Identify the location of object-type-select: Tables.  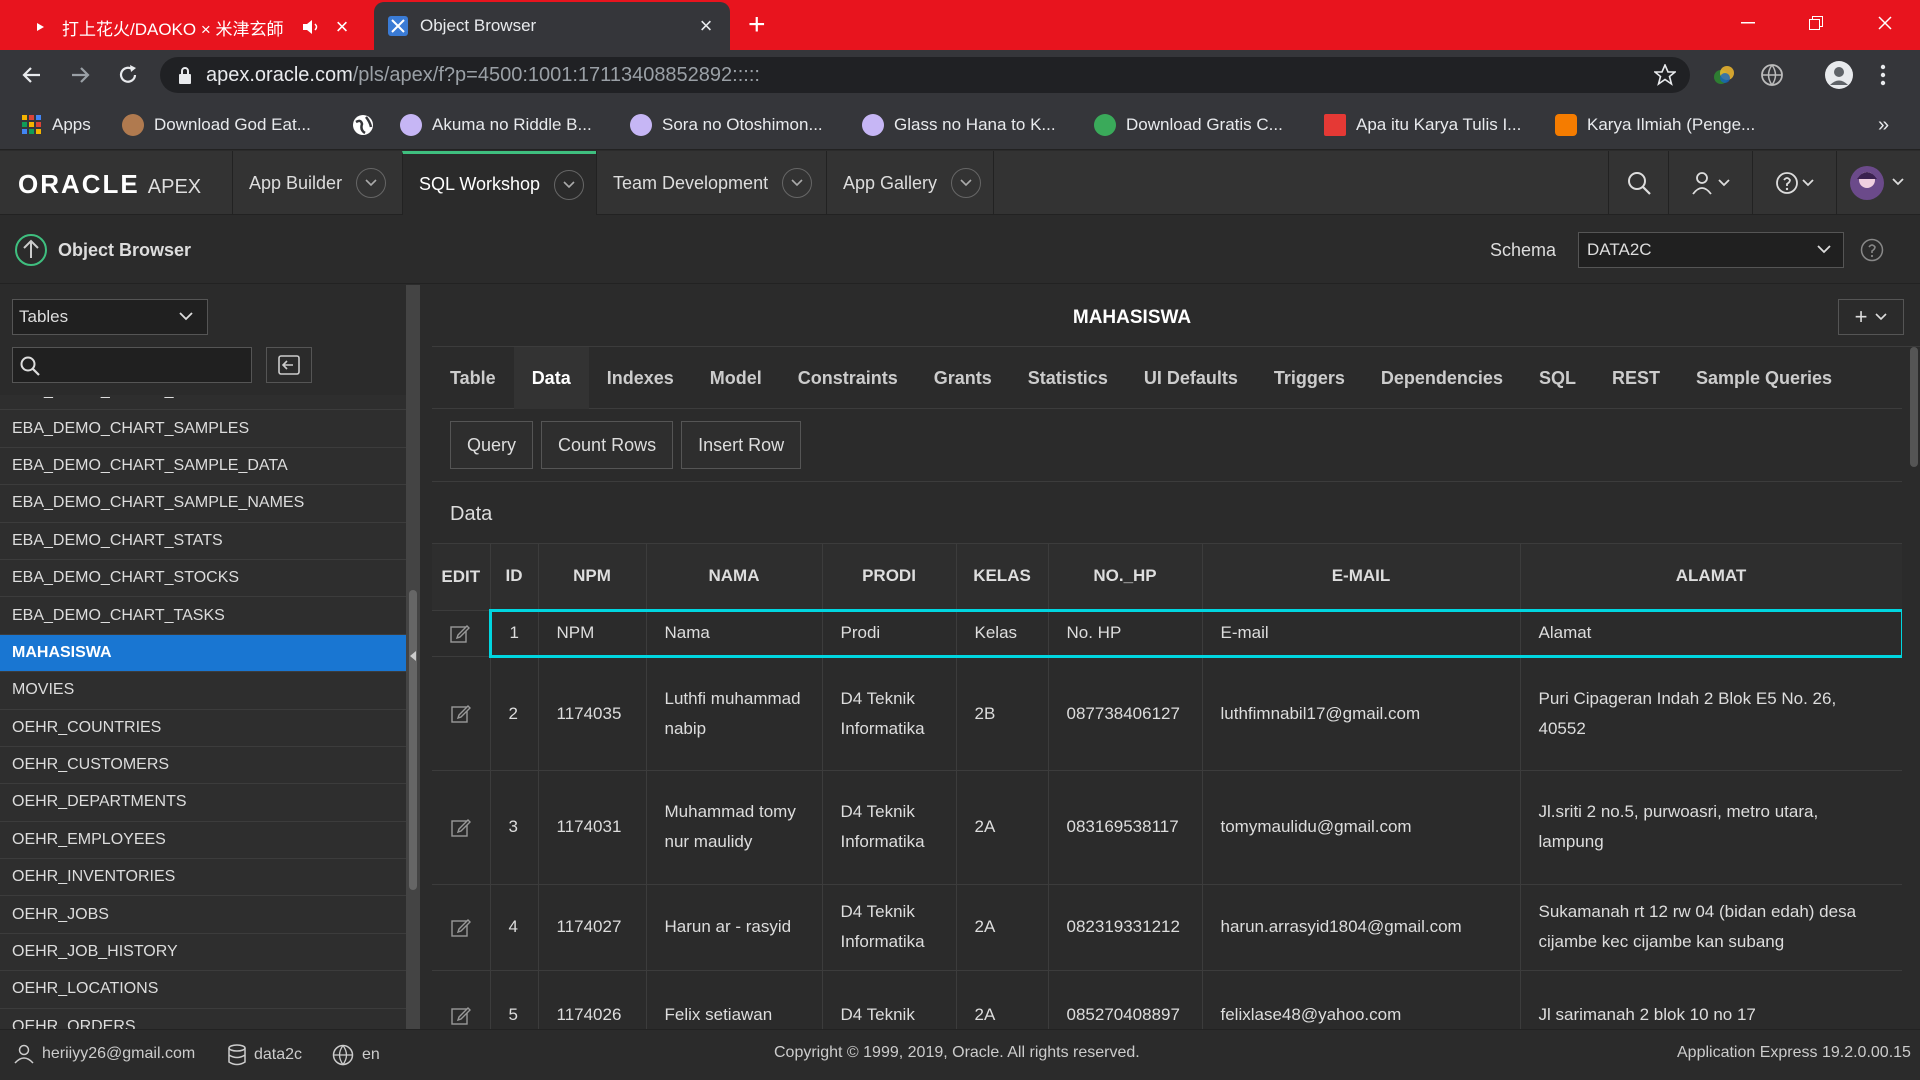
(110, 317).